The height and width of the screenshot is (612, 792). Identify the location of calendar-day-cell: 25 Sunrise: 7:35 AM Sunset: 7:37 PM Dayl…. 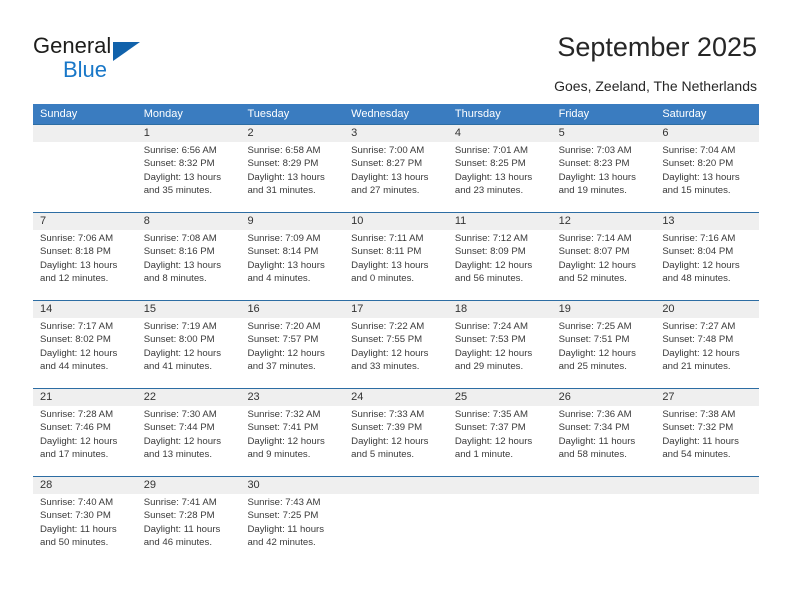
(500, 432).